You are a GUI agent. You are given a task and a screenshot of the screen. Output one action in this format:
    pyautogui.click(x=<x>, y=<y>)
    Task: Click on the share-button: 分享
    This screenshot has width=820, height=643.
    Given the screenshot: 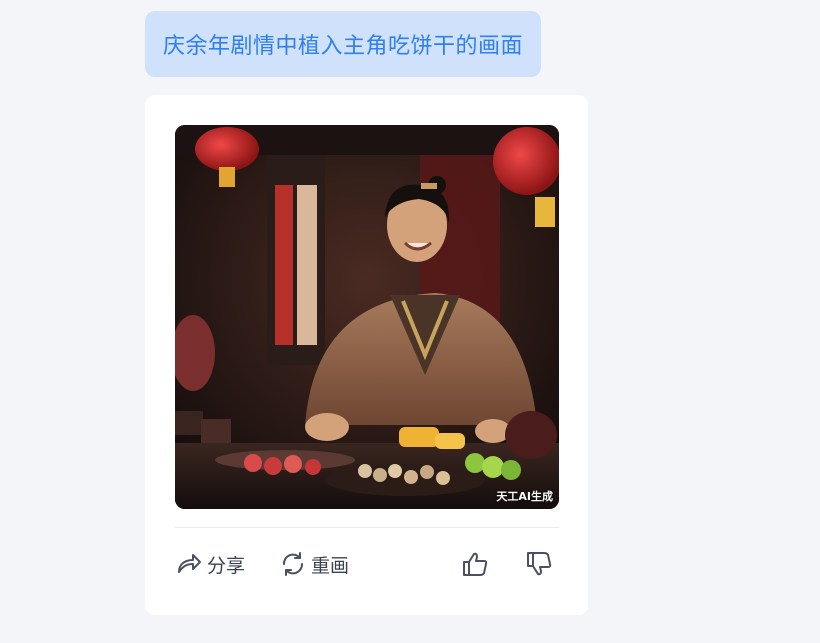 What is the action you would take?
    pyautogui.click(x=210, y=564)
    